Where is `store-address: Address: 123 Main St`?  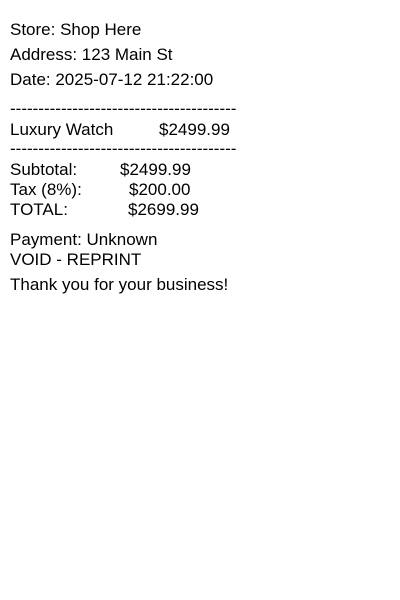
store-address: Address: 123 Main St is located at coordinates (91, 54).